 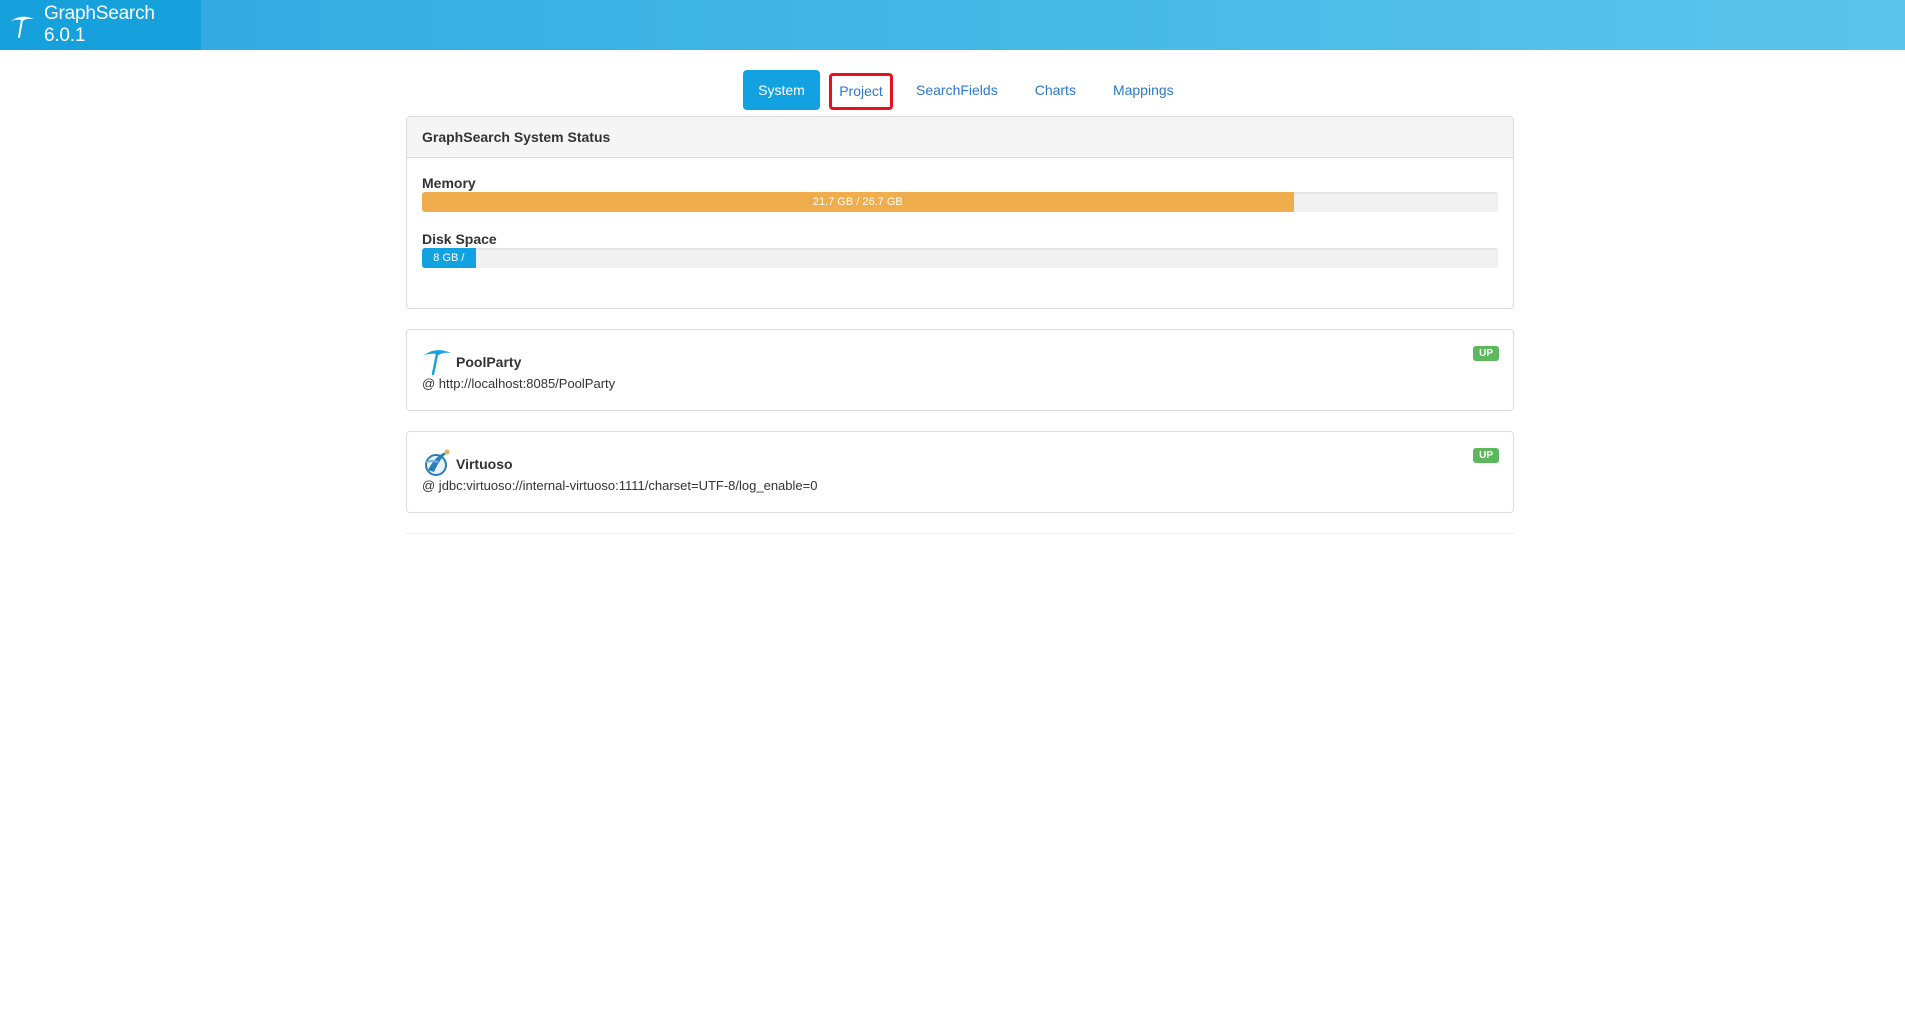 What do you see at coordinates (960, 137) in the screenshot?
I see `panel-title: GraphSearch System Status` at bounding box center [960, 137].